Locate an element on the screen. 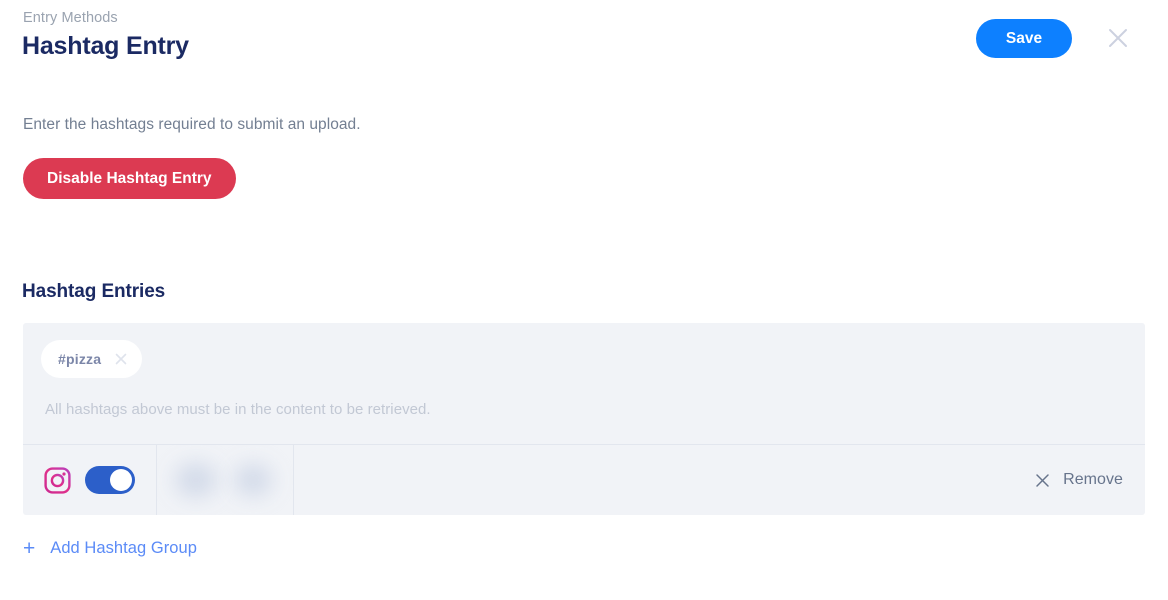  redacted-cell is located at coordinates (225, 480).